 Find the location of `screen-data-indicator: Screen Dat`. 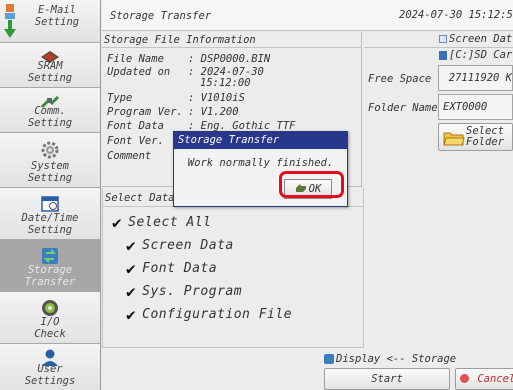

screen-data-indicator: Screen Dat is located at coordinates (475, 39).